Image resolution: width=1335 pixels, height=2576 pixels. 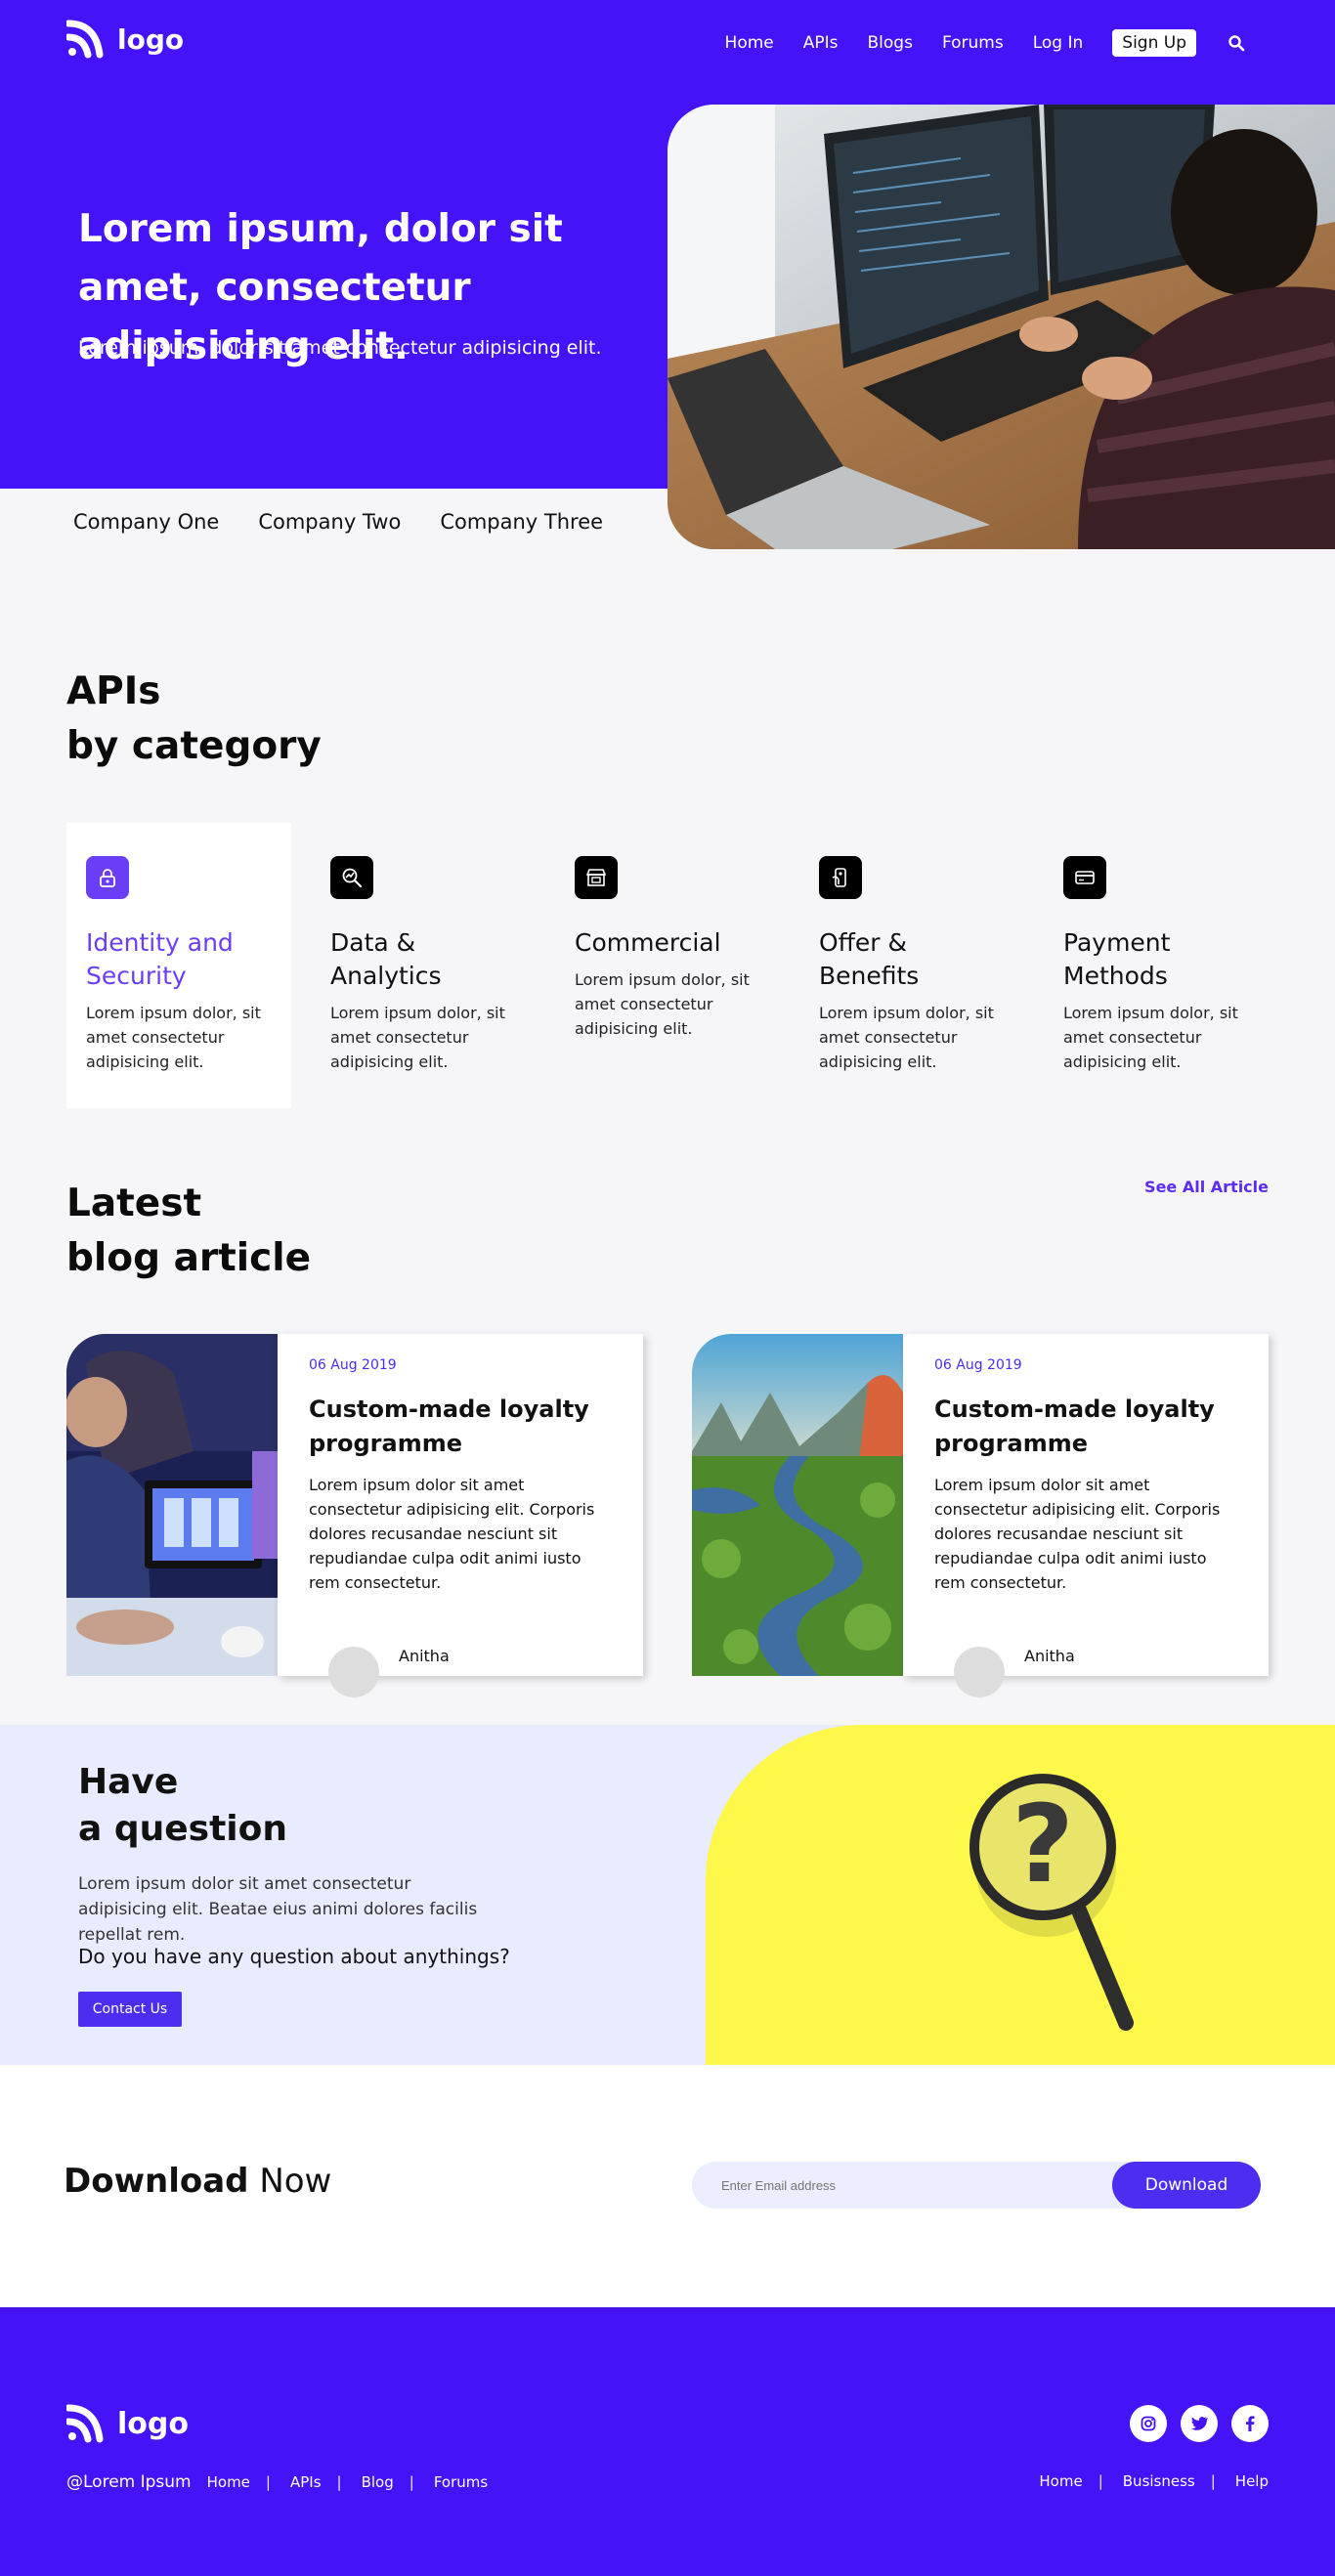 What do you see at coordinates (821, 43) in the screenshot?
I see `nav-apis: APIs` at bounding box center [821, 43].